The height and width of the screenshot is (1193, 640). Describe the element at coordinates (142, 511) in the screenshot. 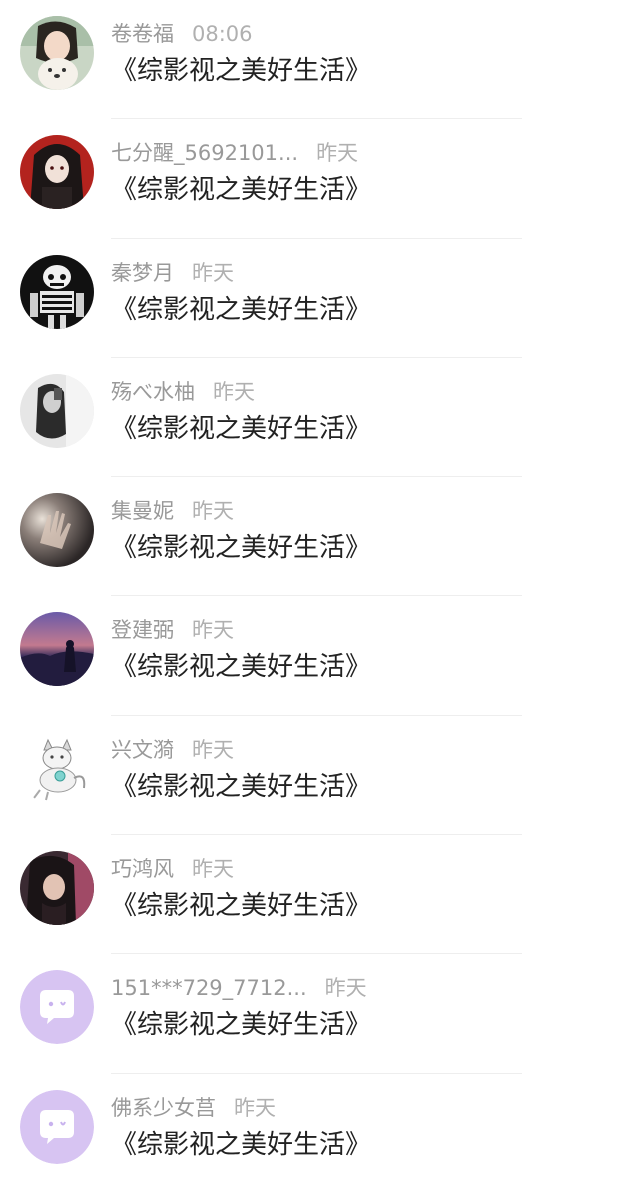

I see `contact-name: 集曼妮` at that location.